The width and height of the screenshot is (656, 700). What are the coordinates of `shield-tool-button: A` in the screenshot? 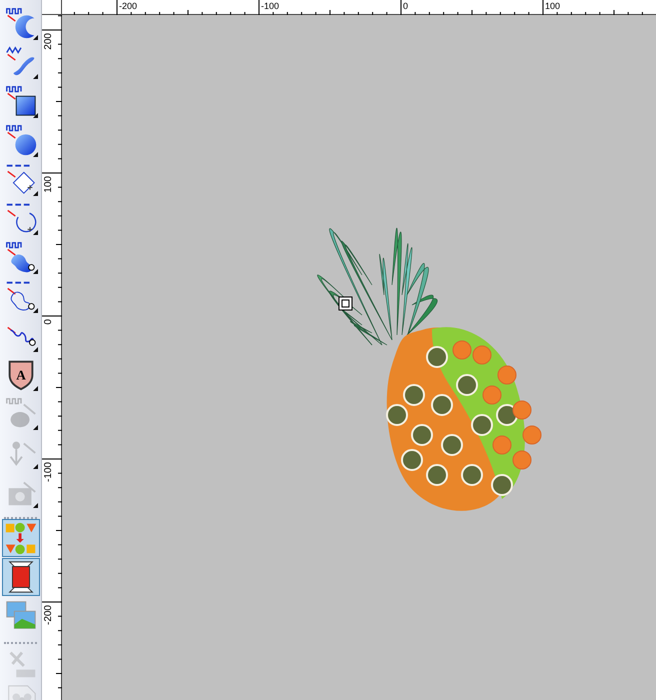 It's located at (21, 374).